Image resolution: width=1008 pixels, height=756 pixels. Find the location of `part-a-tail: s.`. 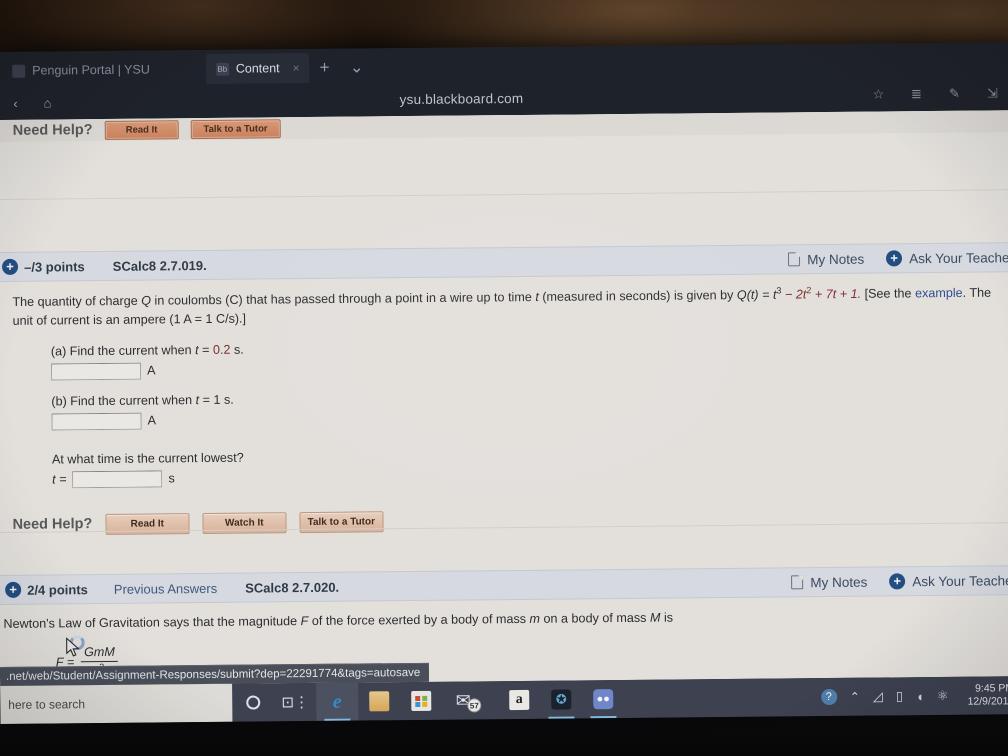

part-a-tail: s. is located at coordinates (237, 349).